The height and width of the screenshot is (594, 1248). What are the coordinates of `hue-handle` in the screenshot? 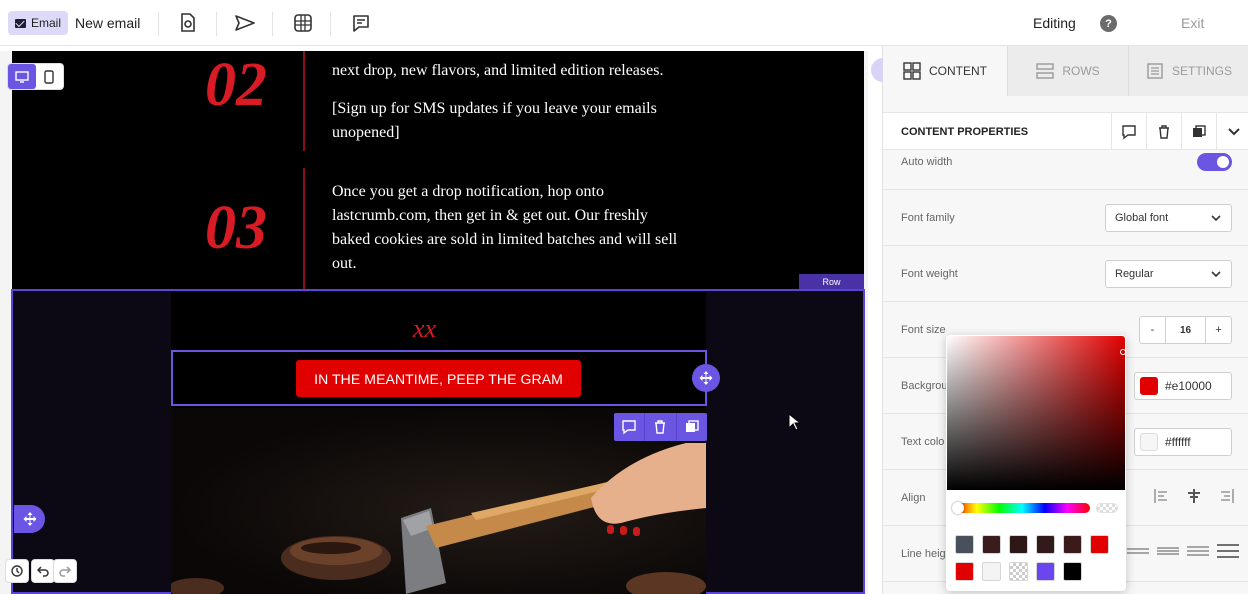 It's located at (958, 508).